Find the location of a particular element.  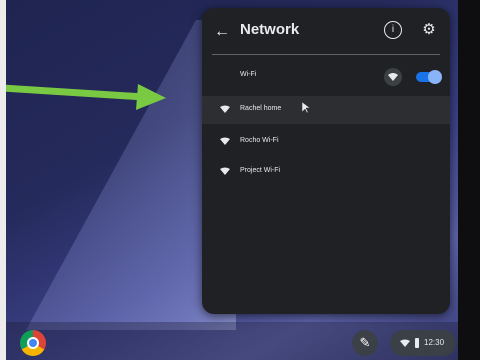

page-title: Network is located at coordinates (270, 29).